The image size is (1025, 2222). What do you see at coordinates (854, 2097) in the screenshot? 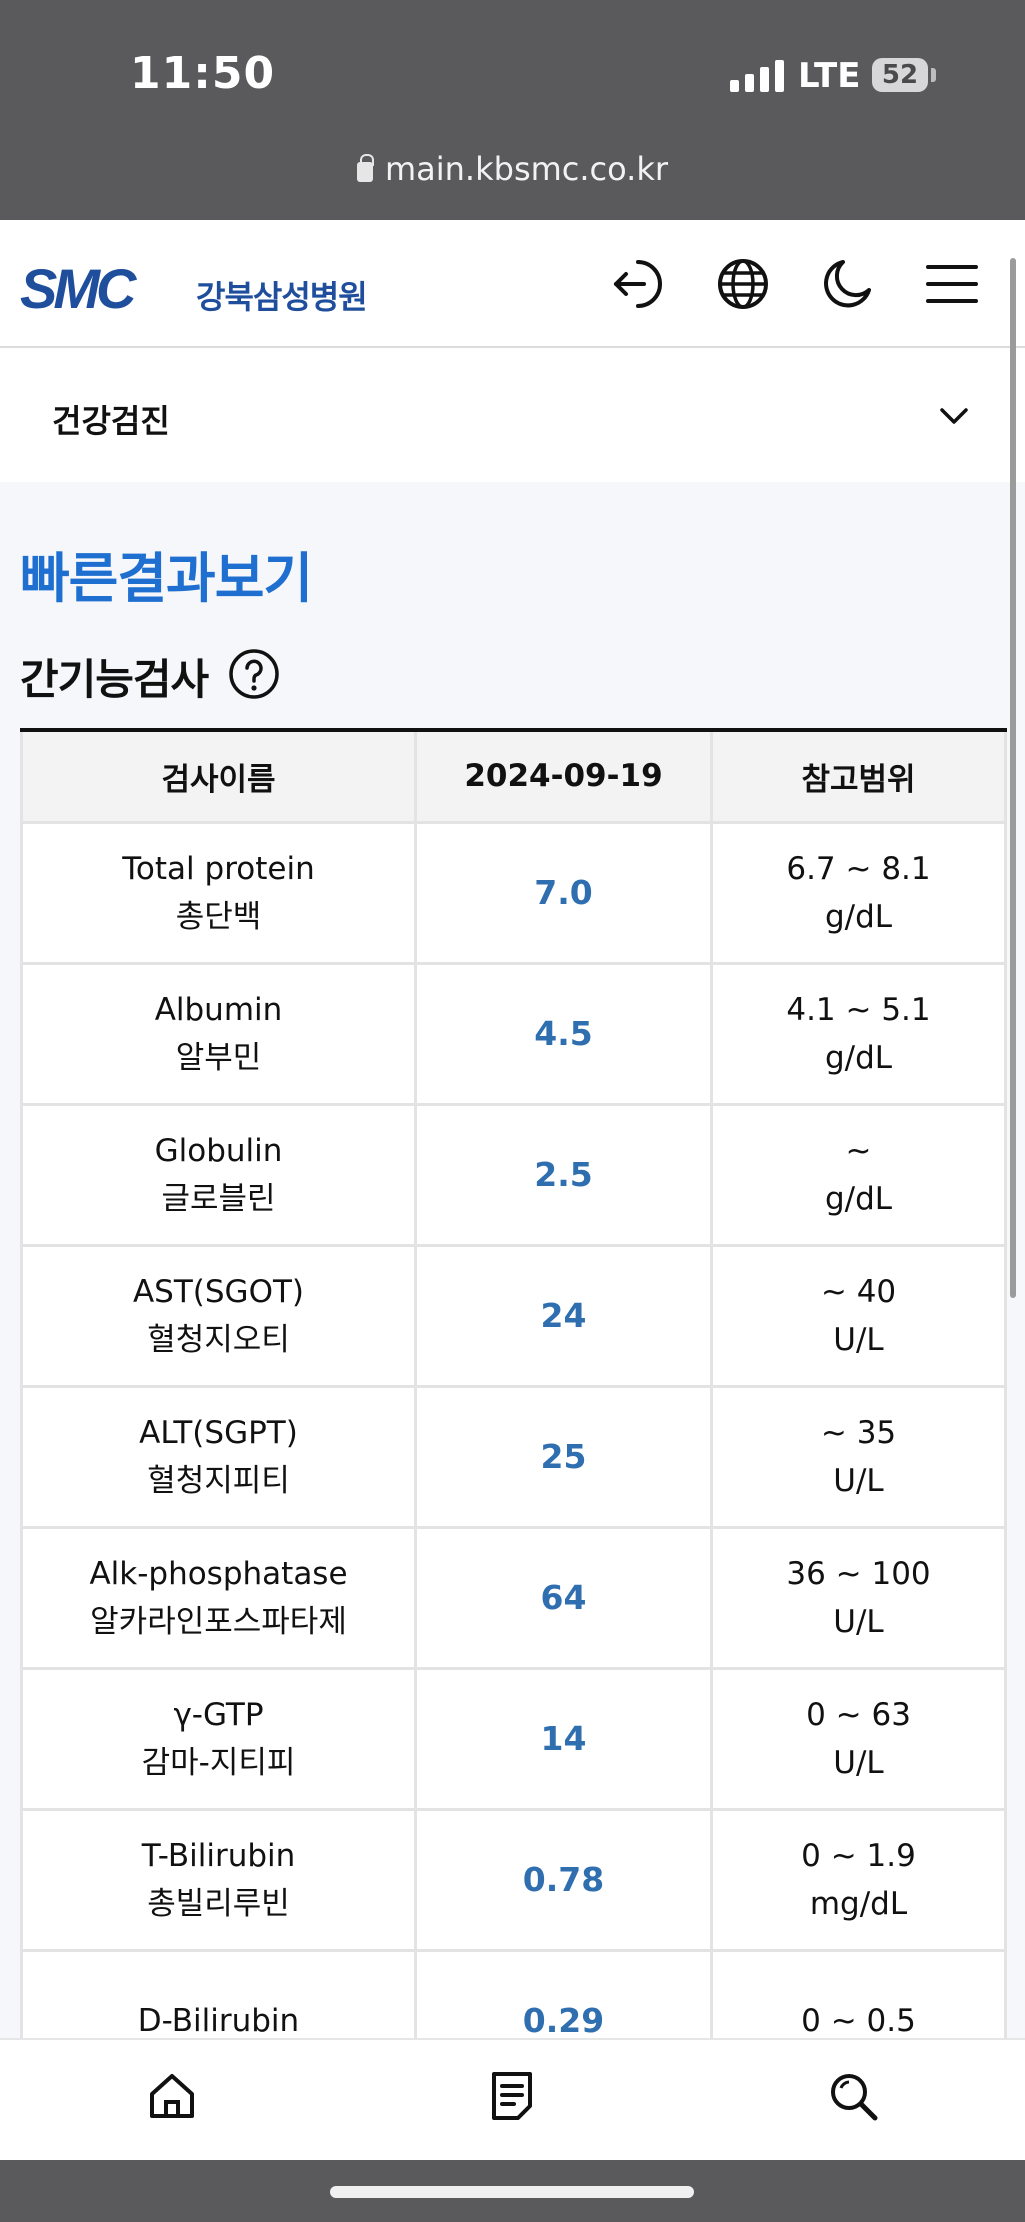
I see `search-icon` at bounding box center [854, 2097].